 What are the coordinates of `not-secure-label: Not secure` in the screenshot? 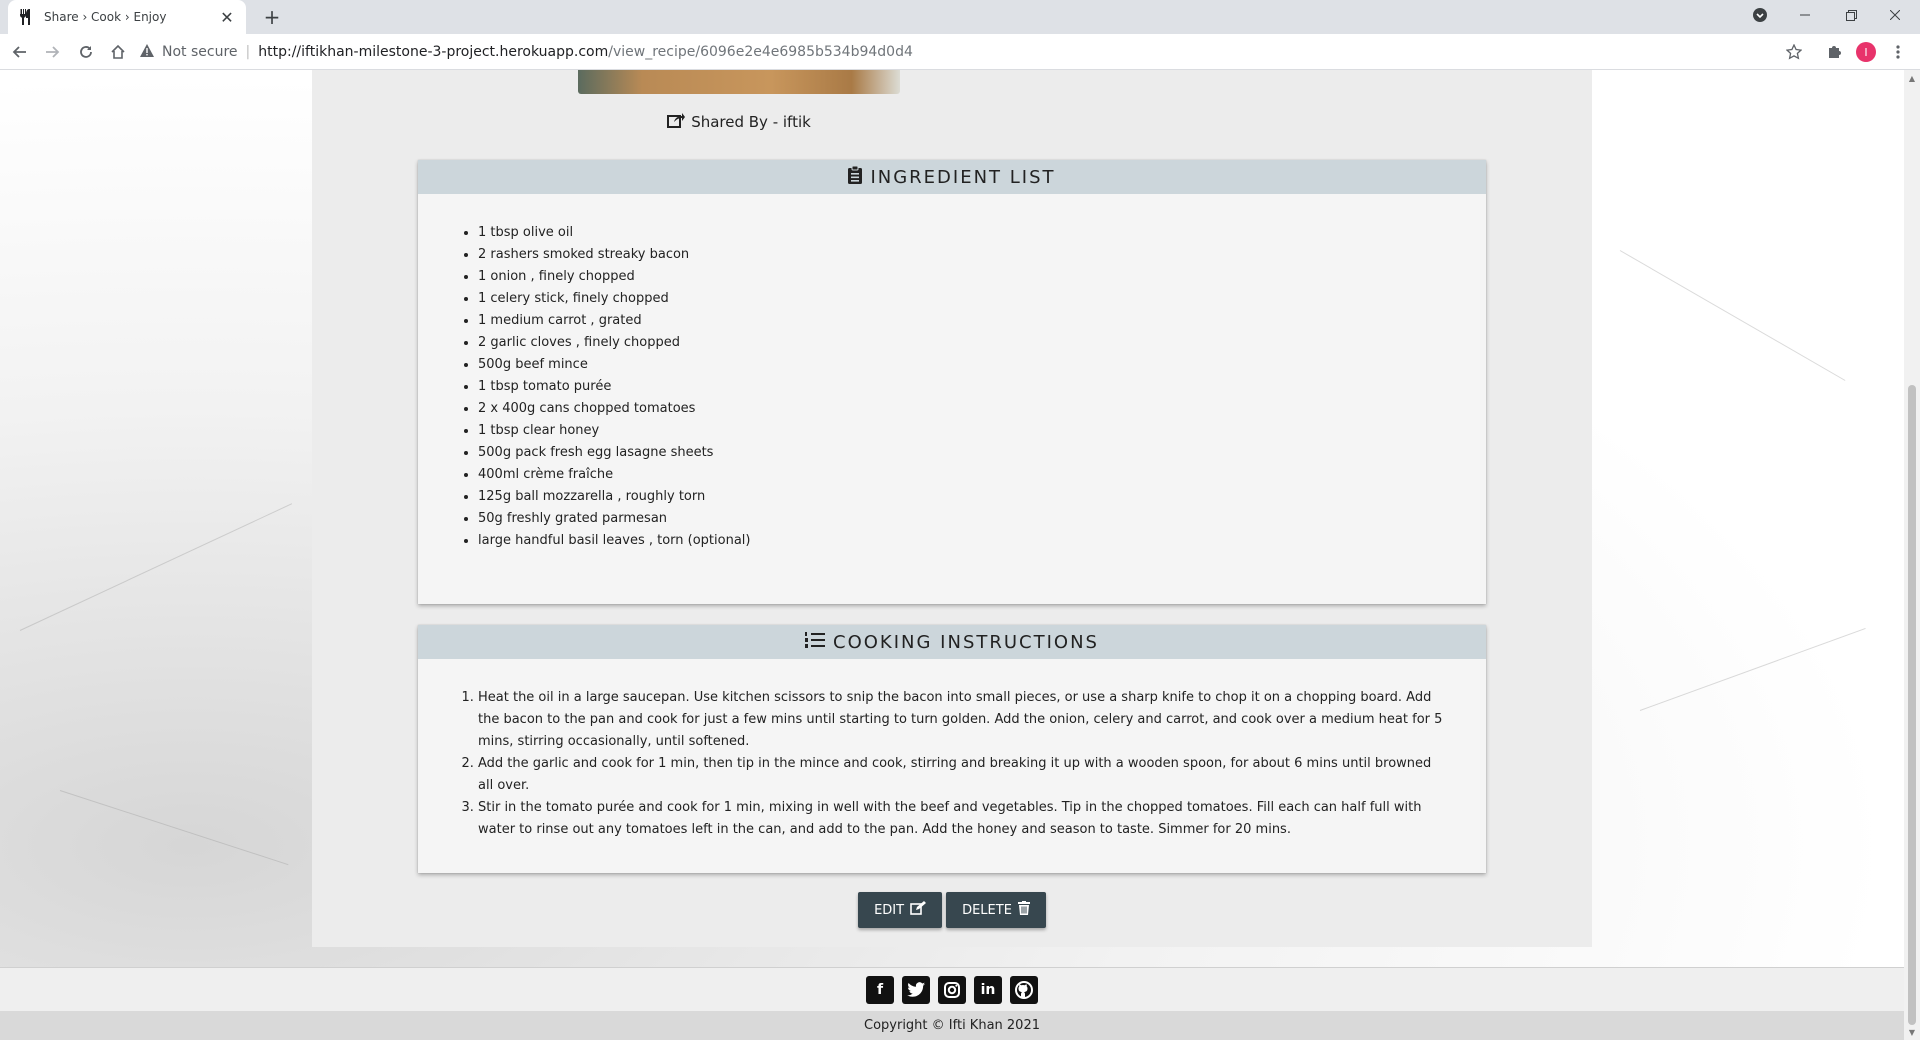 It's located at (200, 52).